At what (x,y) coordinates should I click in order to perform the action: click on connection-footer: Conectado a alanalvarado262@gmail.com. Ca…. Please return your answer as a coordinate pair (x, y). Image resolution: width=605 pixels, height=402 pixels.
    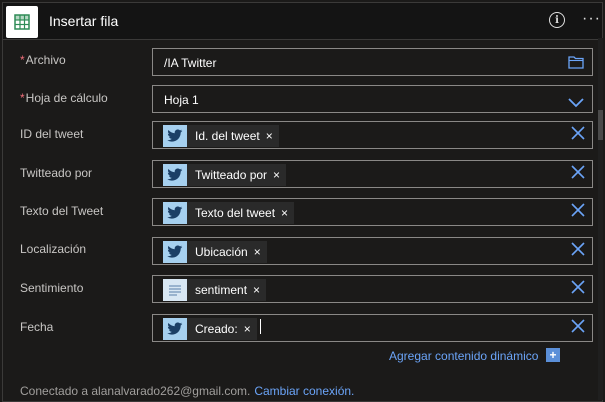
    Looking at the image, I should click on (187, 391).